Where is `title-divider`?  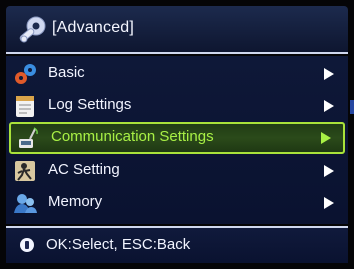
title-divider is located at coordinates (177, 53).